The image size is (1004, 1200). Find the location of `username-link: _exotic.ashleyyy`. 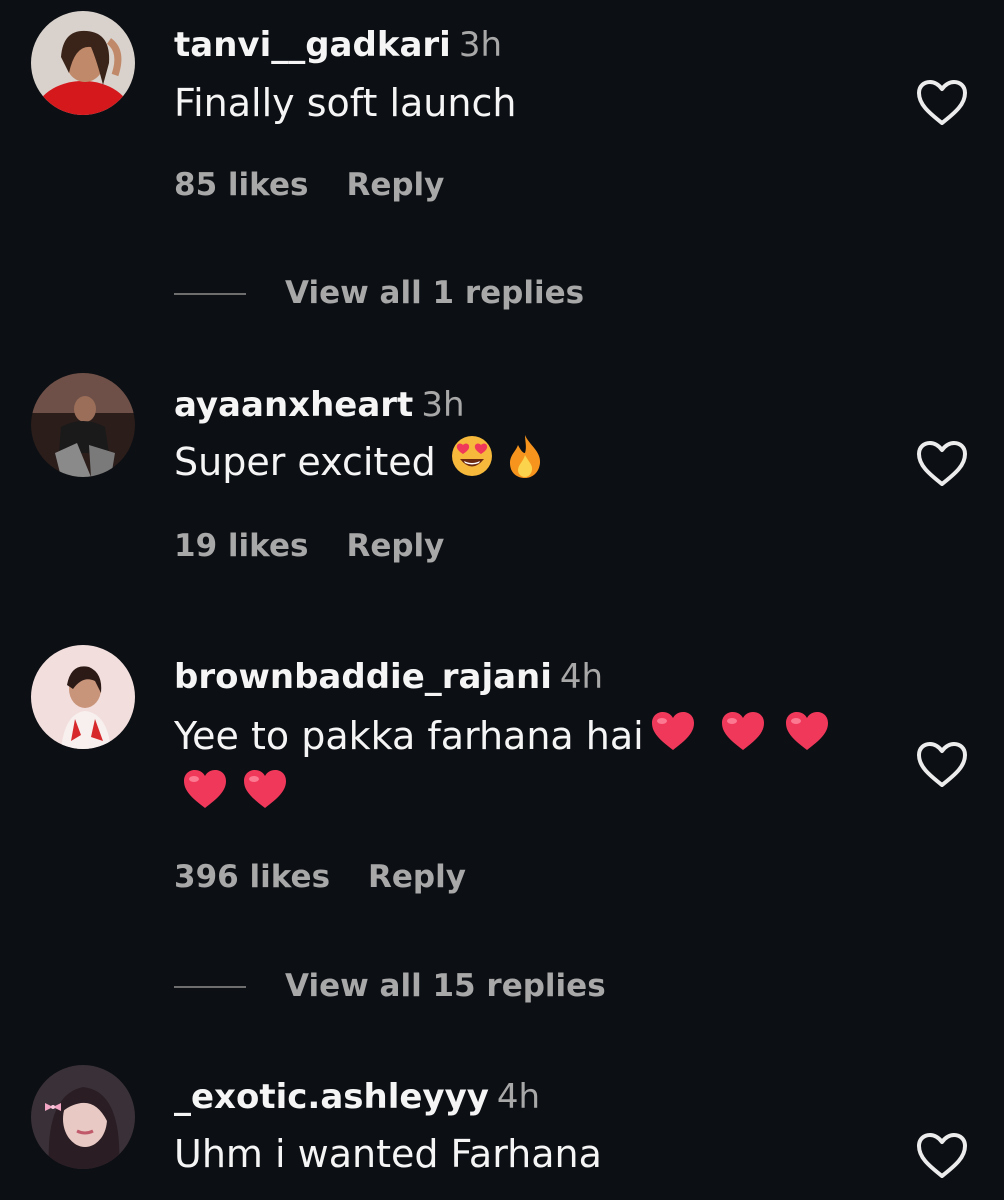

username-link: _exotic.ashleyyy is located at coordinates (331, 1097).